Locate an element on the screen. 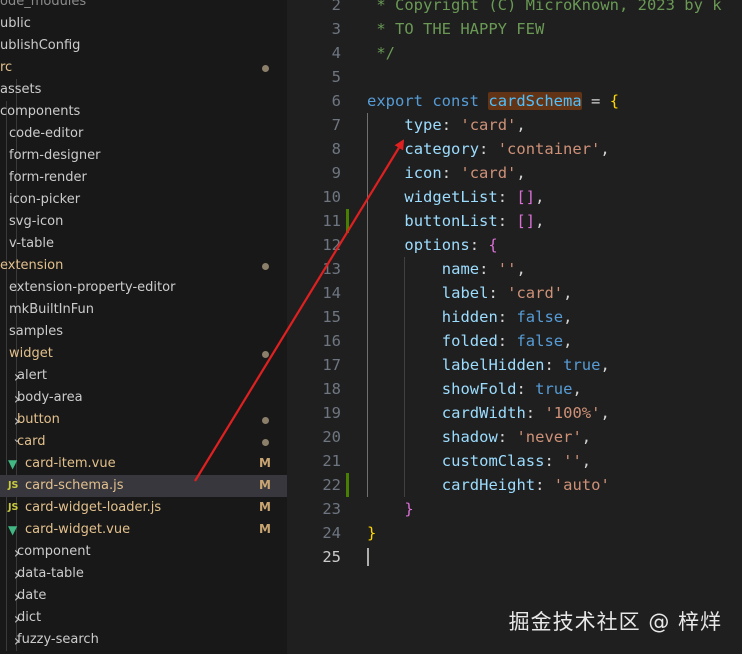 The image size is (742, 654). folder-item: ode_modules is located at coordinates (143, 6).